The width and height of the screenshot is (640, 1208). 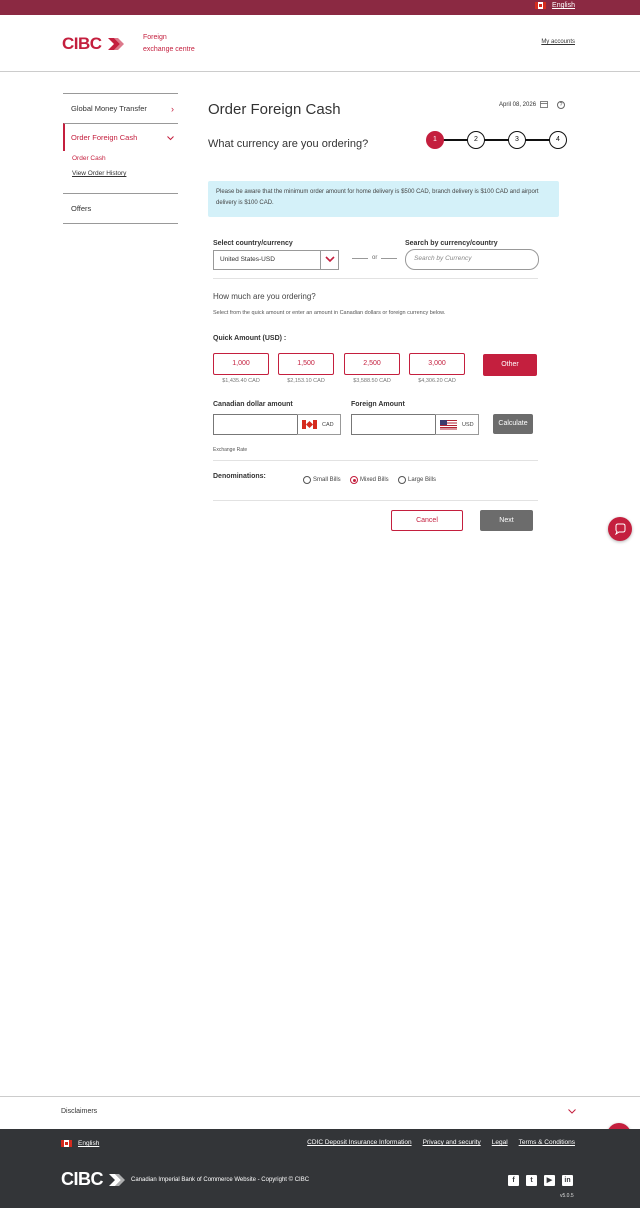 I want to click on quick-amount-cad: $1,435.40 CAD, so click(x=241, y=381).